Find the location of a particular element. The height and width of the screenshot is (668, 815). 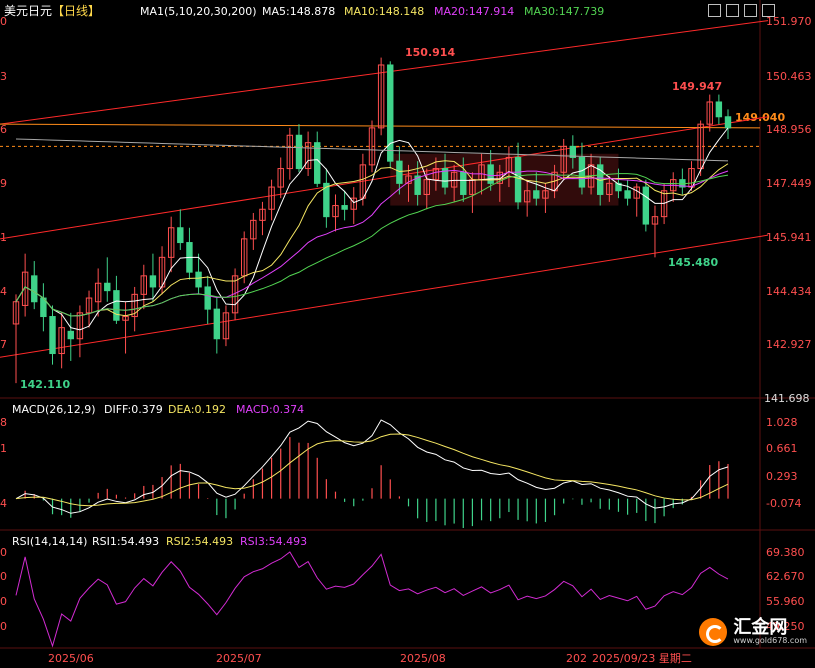

x-tick: 202 is located at coordinates (576, 658).